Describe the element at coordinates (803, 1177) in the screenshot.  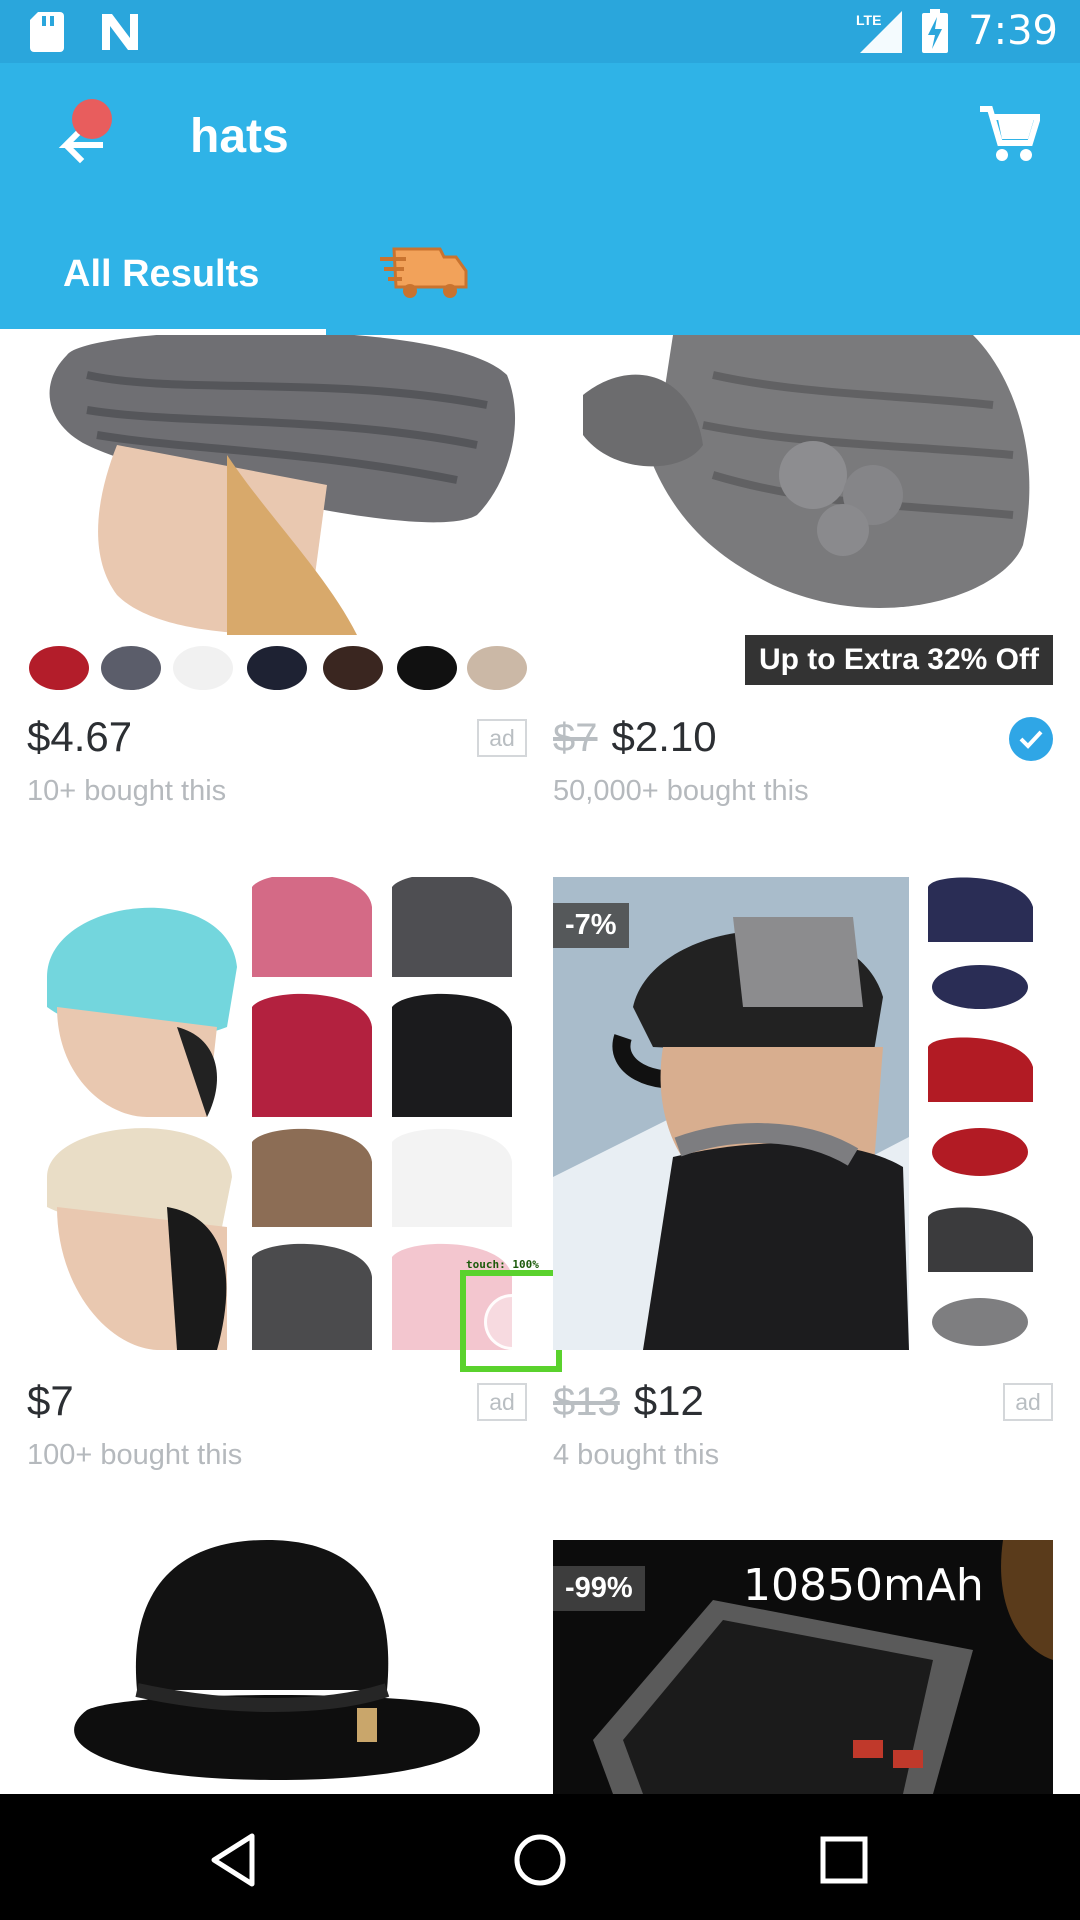
I see `product-card-4: -7% $13 $12 ad 4 bought this` at that location.